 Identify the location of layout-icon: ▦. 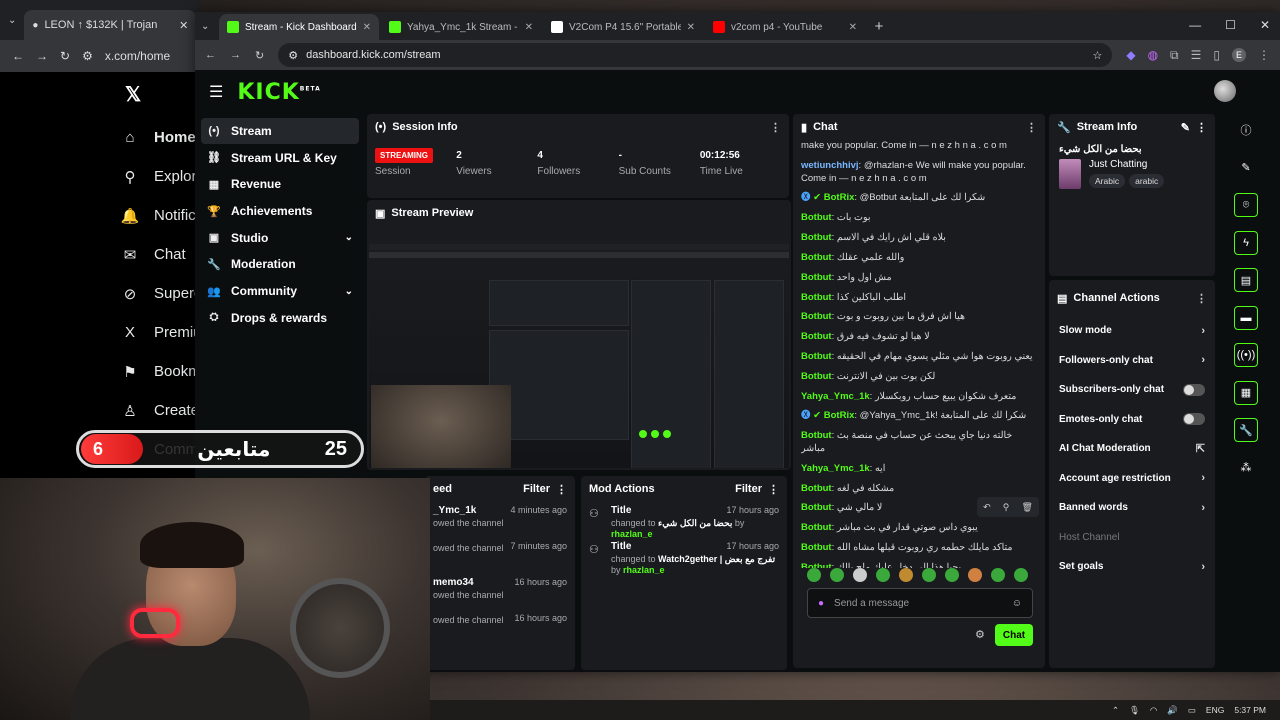
(1246, 392).